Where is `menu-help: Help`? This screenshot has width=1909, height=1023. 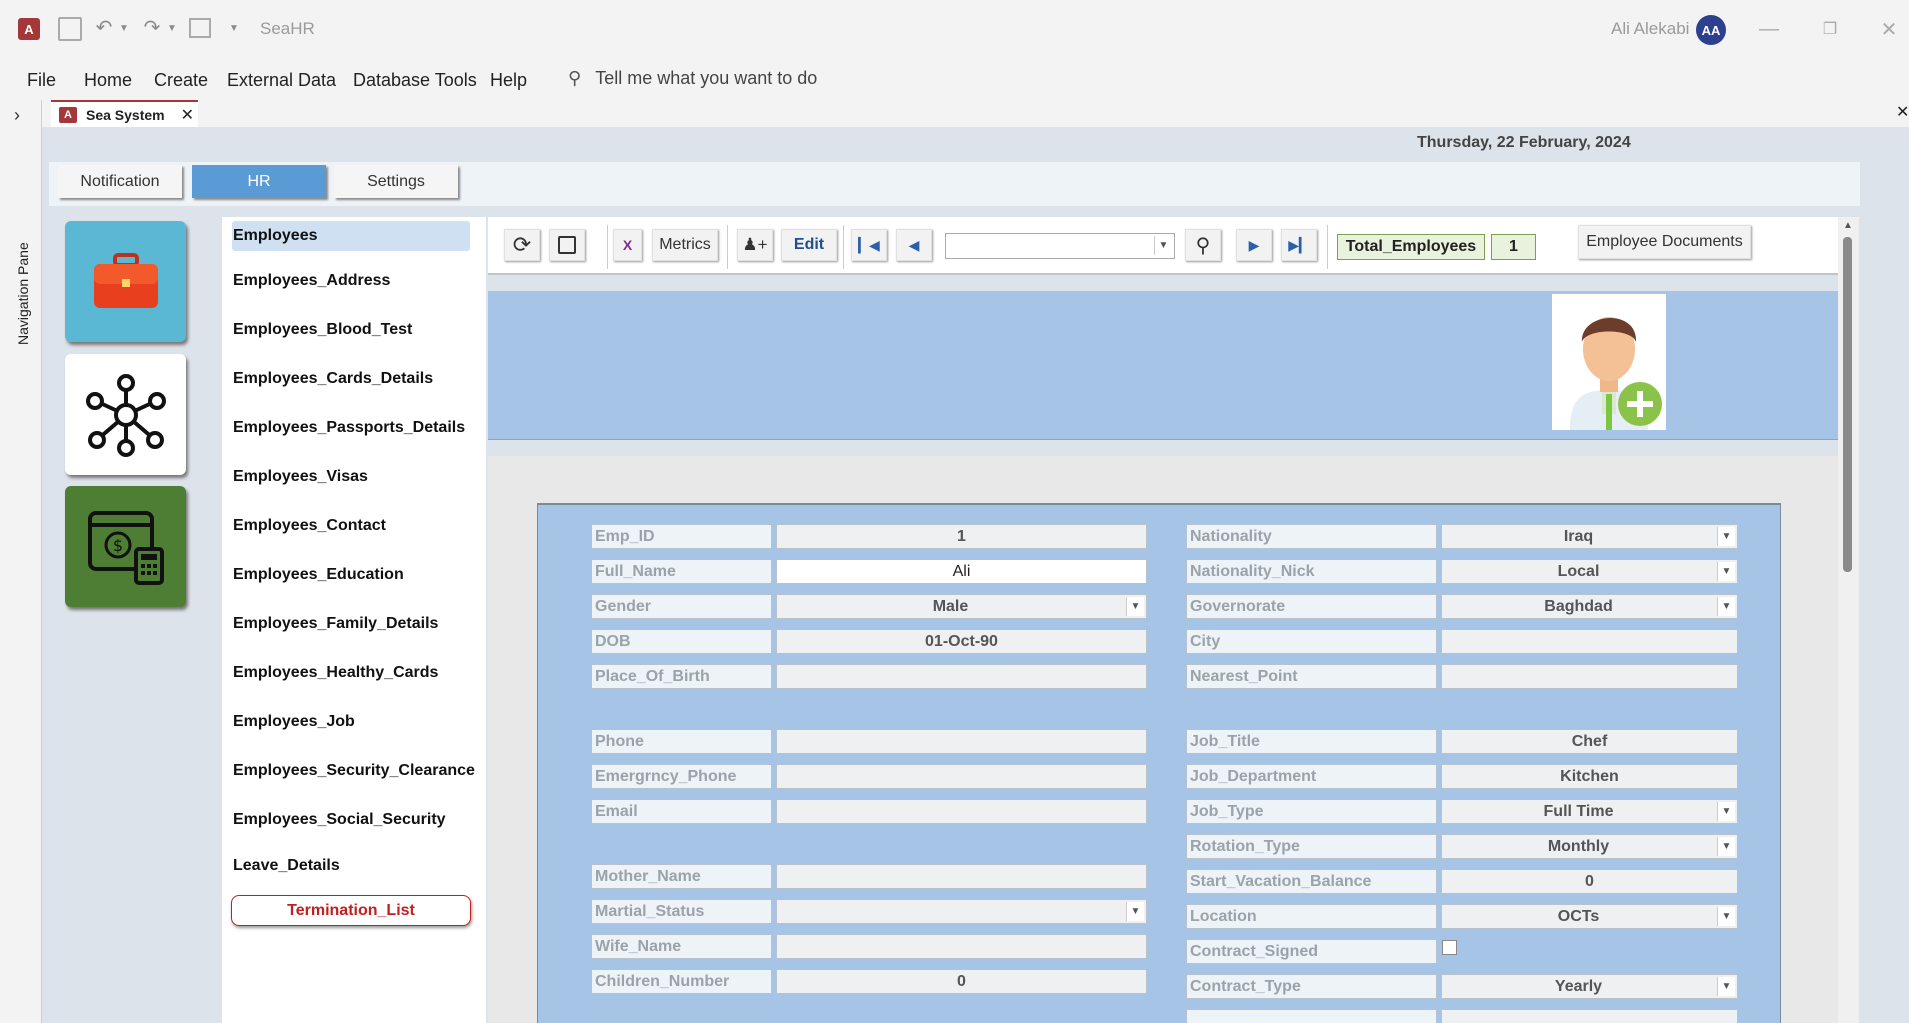 menu-help: Help is located at coordinates (508, 80).